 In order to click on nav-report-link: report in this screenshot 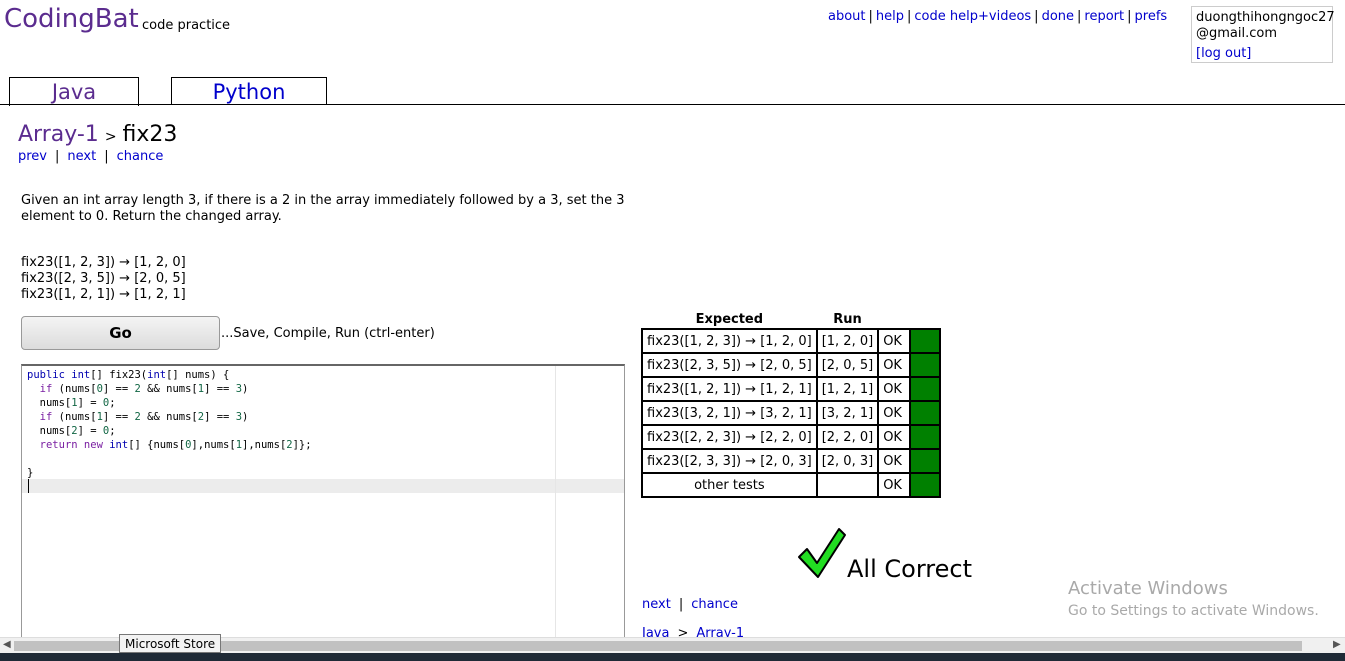, I will do `click(1104, 16)`.